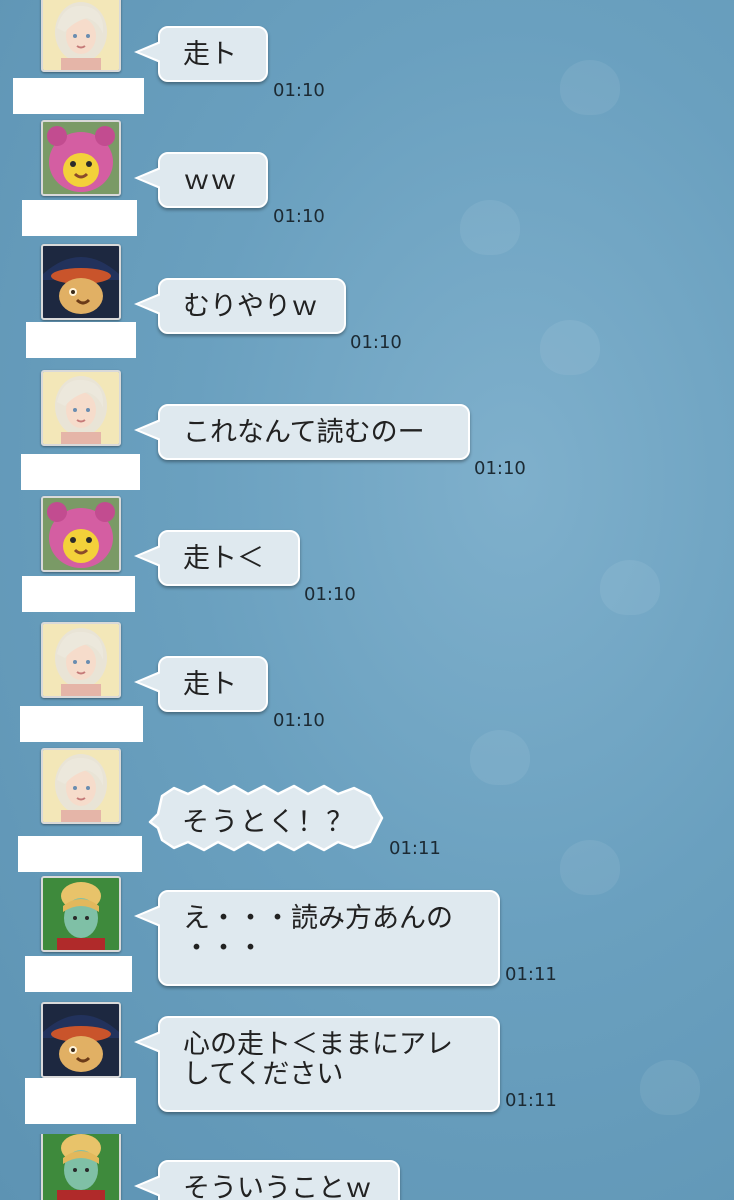 This screenshot has width=734, height=1200. I want to click on message-bubble: 走ト＜, so click(217, 558).